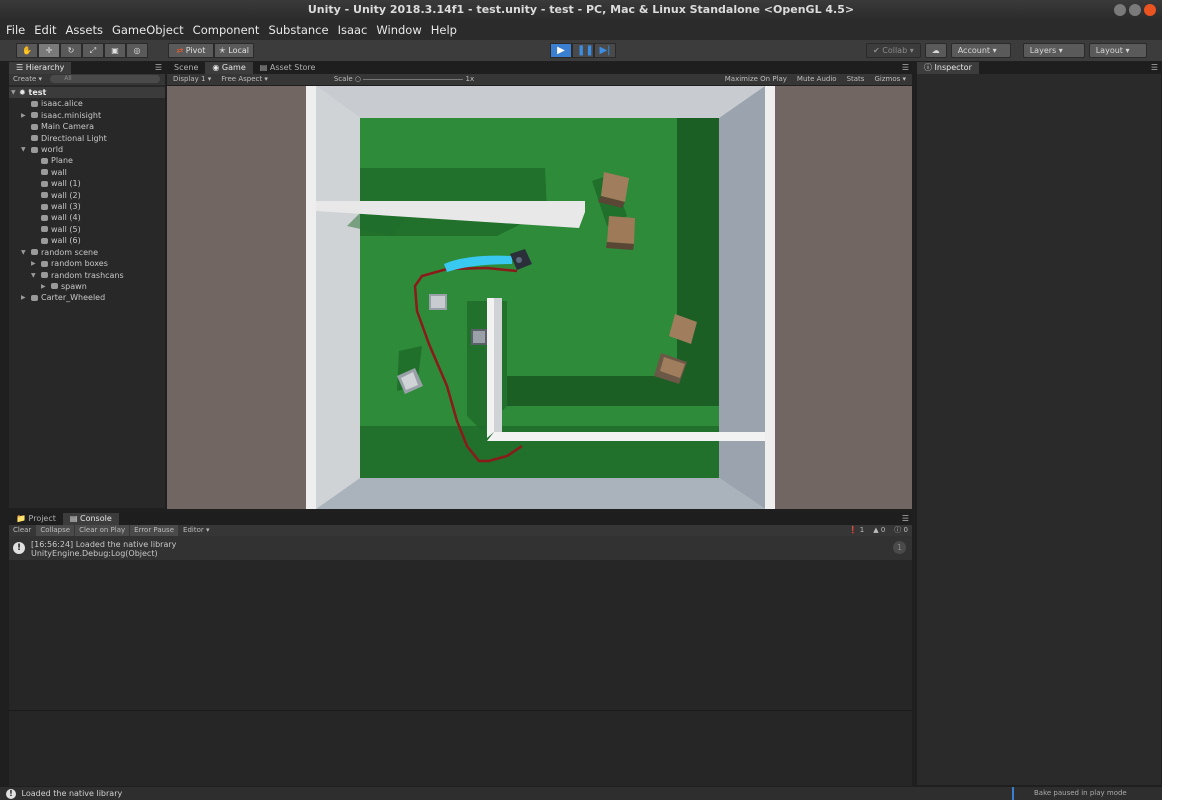 This screenshot has width=1177, height=811. What do you see at coordinates (90, 519) in the screenshot?
I see `tab-console: ▤ Console` at bounding box center [90, 519].